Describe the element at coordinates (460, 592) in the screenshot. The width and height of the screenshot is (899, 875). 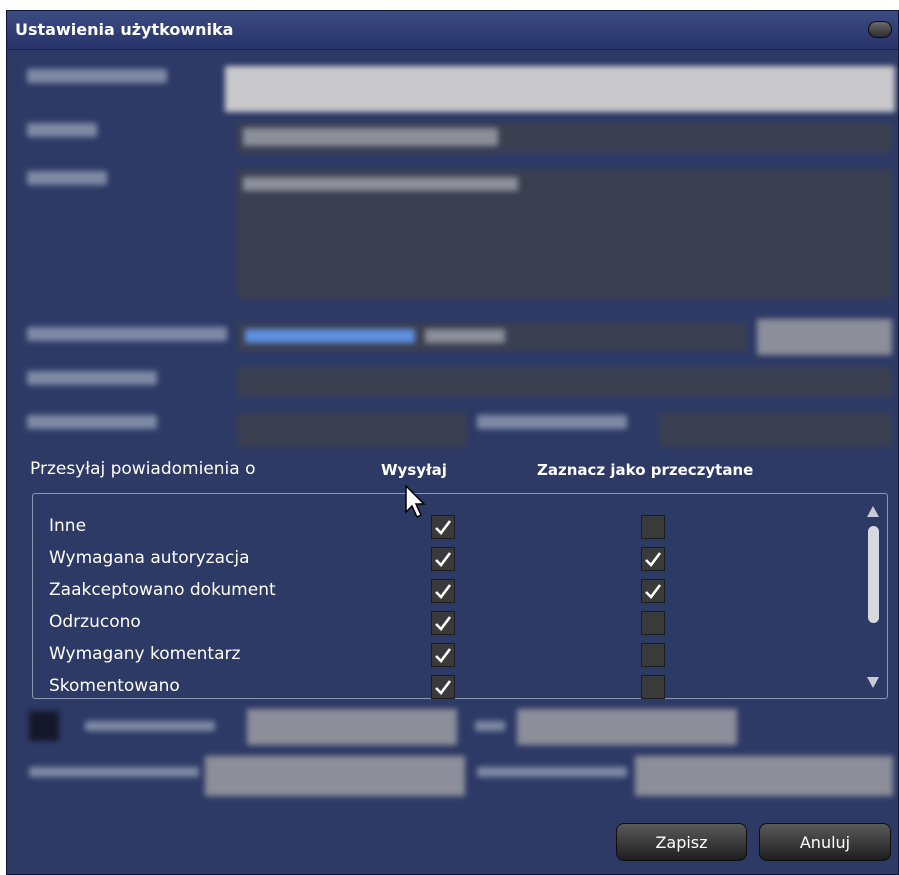
I see `notification-row: Zaakceptowano dokument` at that location.